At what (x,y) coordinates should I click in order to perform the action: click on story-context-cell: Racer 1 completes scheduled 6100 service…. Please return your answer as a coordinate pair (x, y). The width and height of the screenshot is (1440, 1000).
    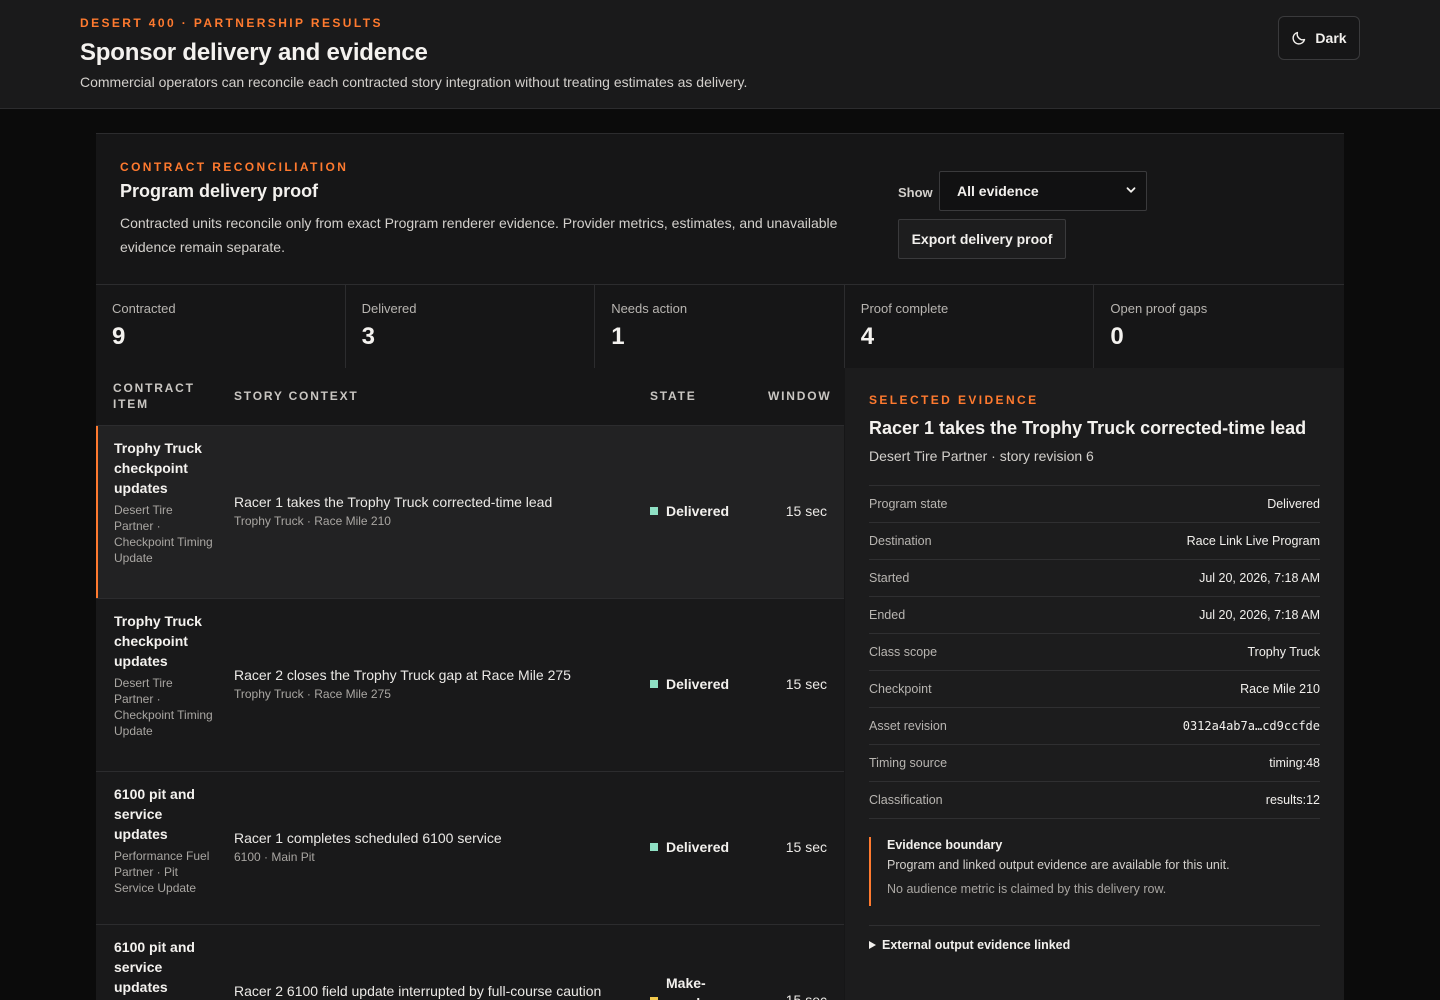
    Looking at the image, I should click on (429, 846).